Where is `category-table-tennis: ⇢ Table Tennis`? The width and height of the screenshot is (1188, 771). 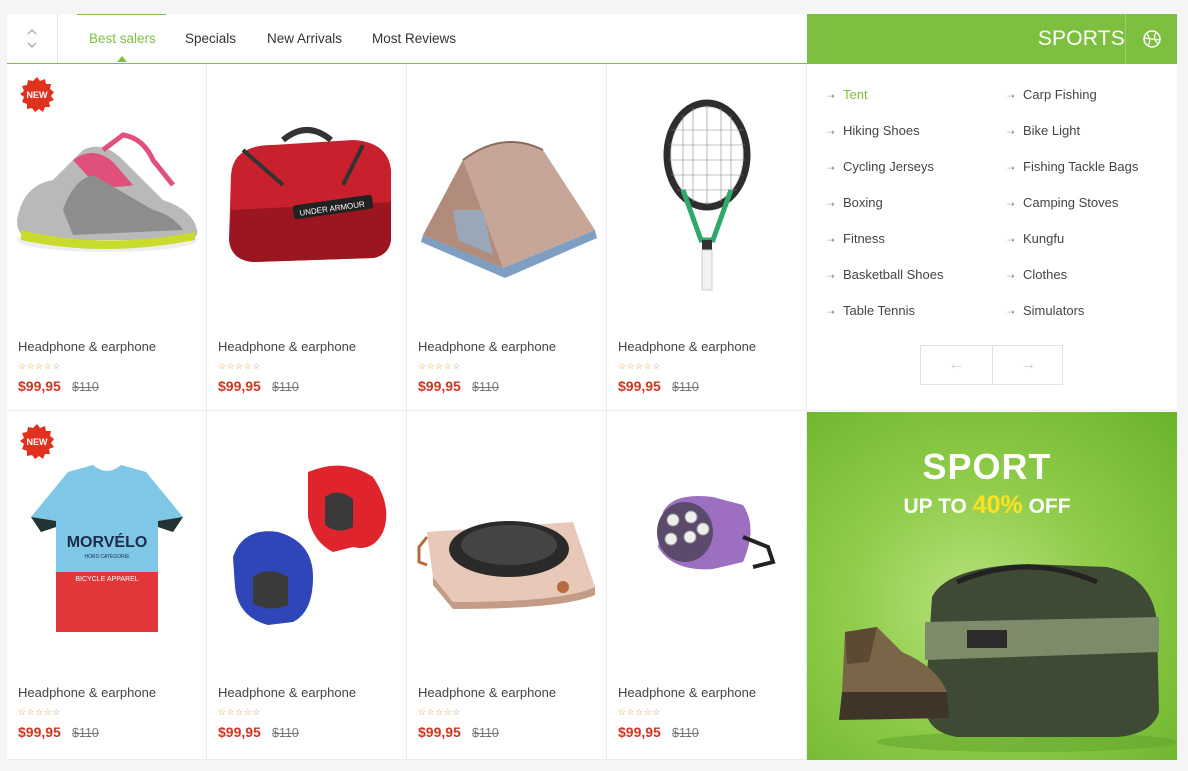 category-table-tennis: ⇢ Table Tennis is located at coordinates (871, 310).